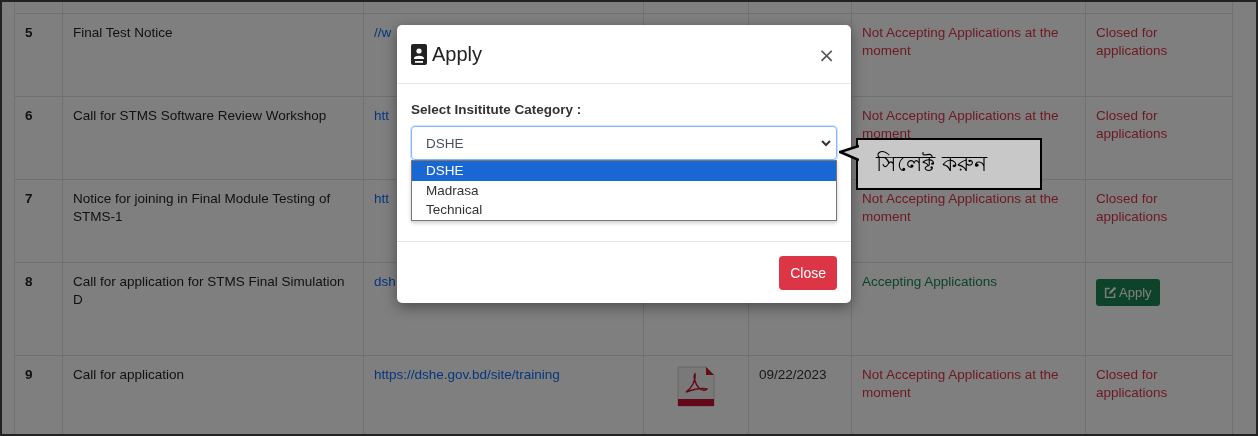 Image resolution: width=1258 pixels, height=436 pixels. Describe the element at coordinates (202, 207) in the screenshot. I see `notice-title: Notice for joining in Final Module Testing of STMS-1` at that location.